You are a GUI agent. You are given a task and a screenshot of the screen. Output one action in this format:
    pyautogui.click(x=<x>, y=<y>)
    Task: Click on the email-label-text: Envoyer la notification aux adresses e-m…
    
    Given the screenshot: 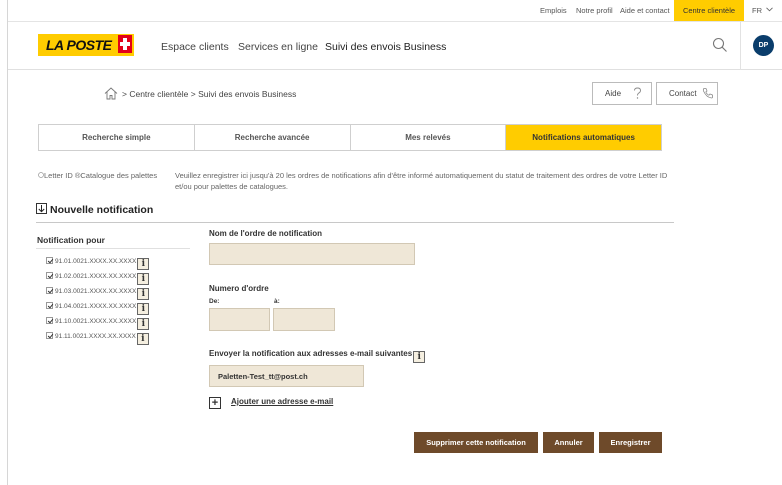 What is the action you would take?
    pyautogui.click(x=311, y=353)
    